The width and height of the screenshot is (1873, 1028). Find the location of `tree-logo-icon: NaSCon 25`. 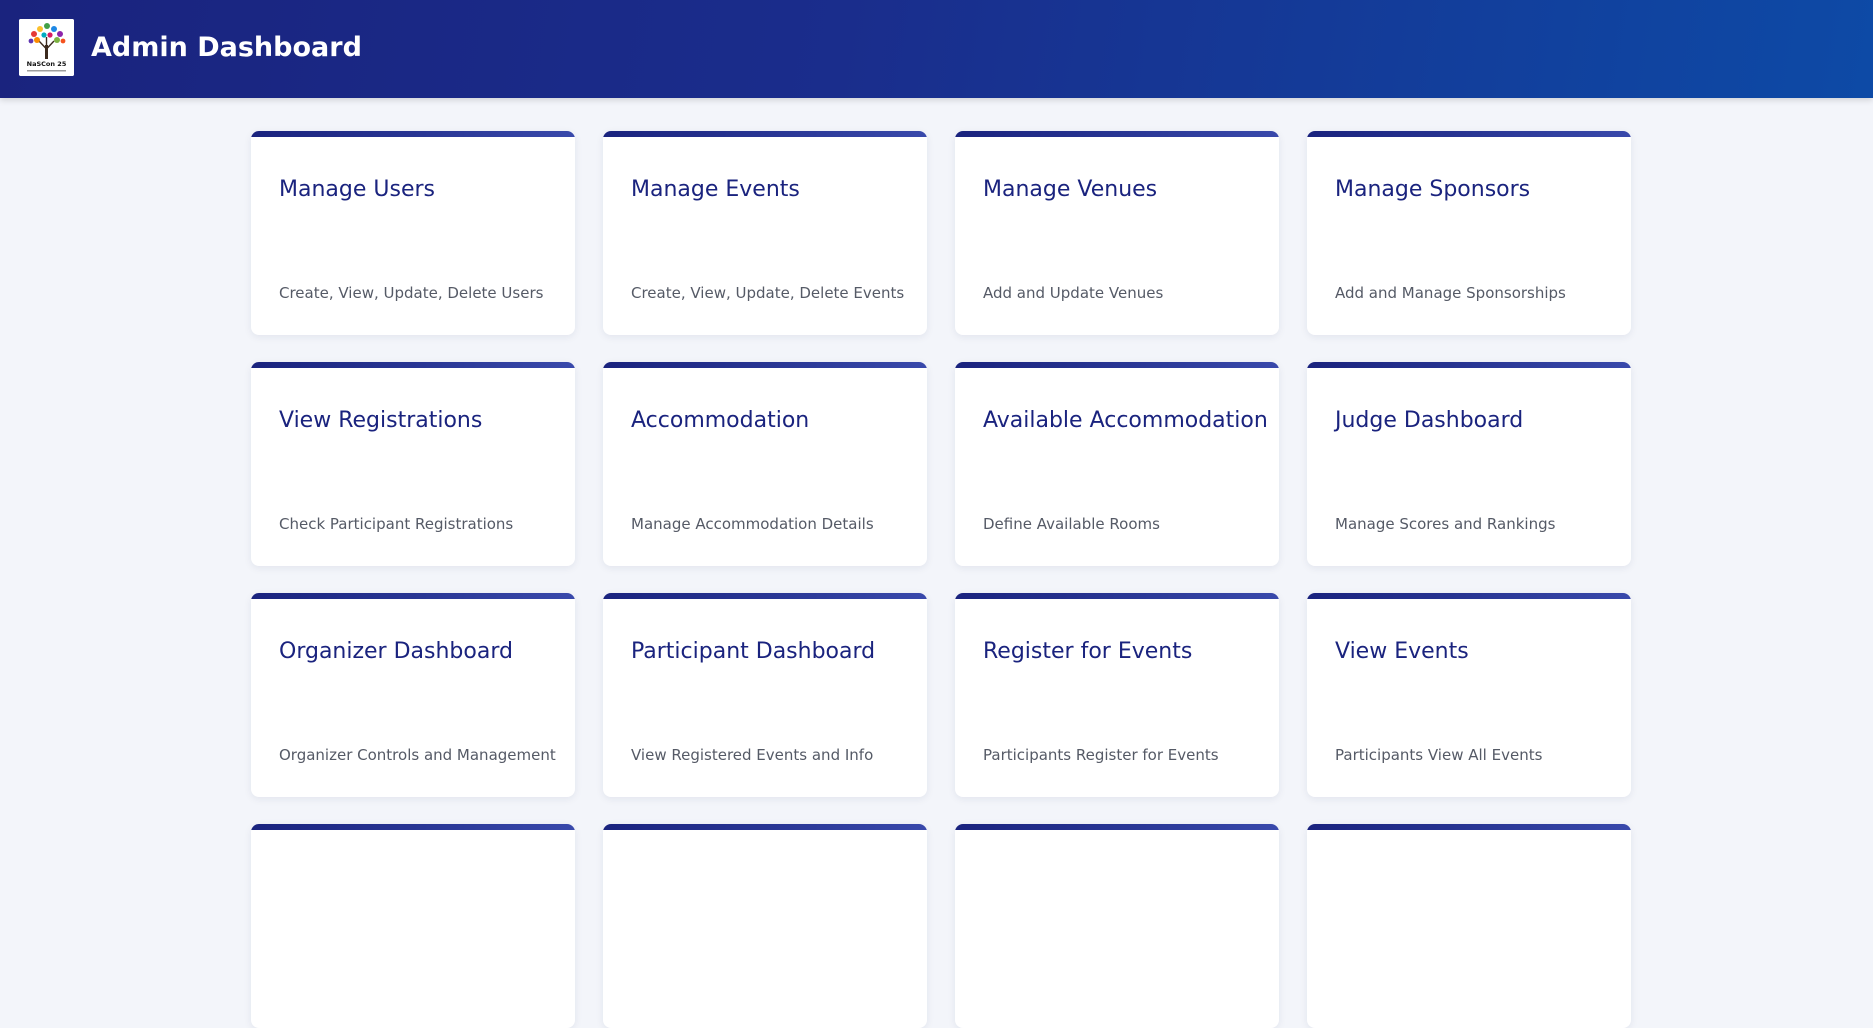

tree-logo-icon: NaSCon 25 is located at coordinates (46, 47).